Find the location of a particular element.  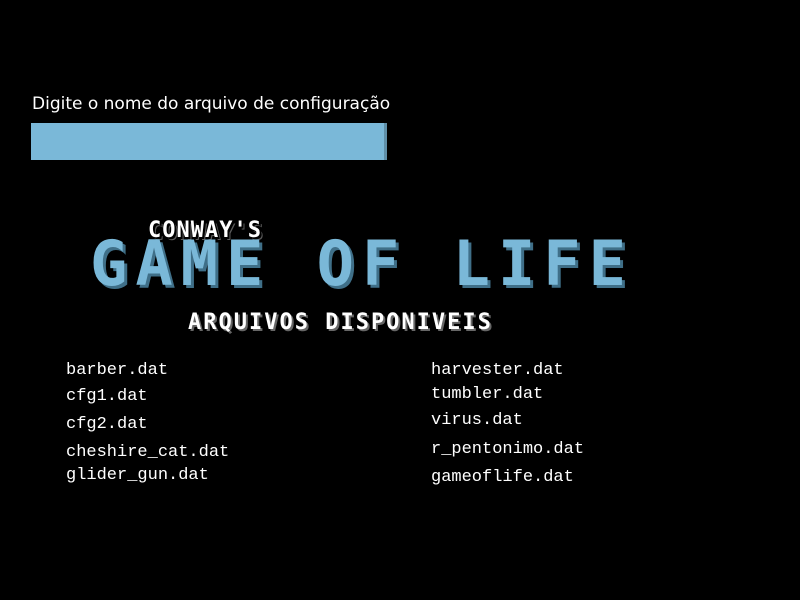

config-file-prompt-label: Digite o nome do arquivo de configuração is located at coordinates (211, 104).